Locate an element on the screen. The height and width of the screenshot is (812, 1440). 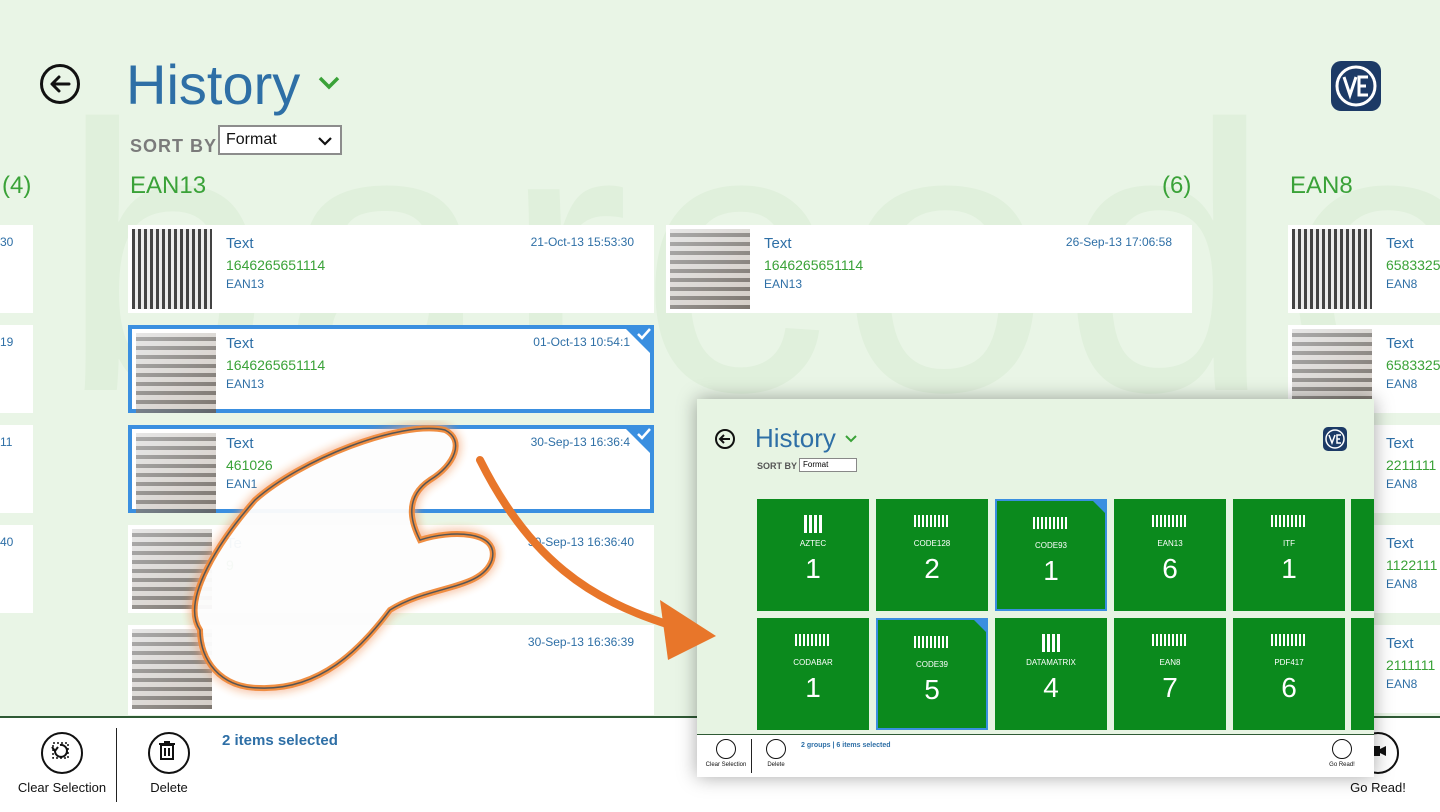
trash-glyph-icon is located at coordinates (167, 750).